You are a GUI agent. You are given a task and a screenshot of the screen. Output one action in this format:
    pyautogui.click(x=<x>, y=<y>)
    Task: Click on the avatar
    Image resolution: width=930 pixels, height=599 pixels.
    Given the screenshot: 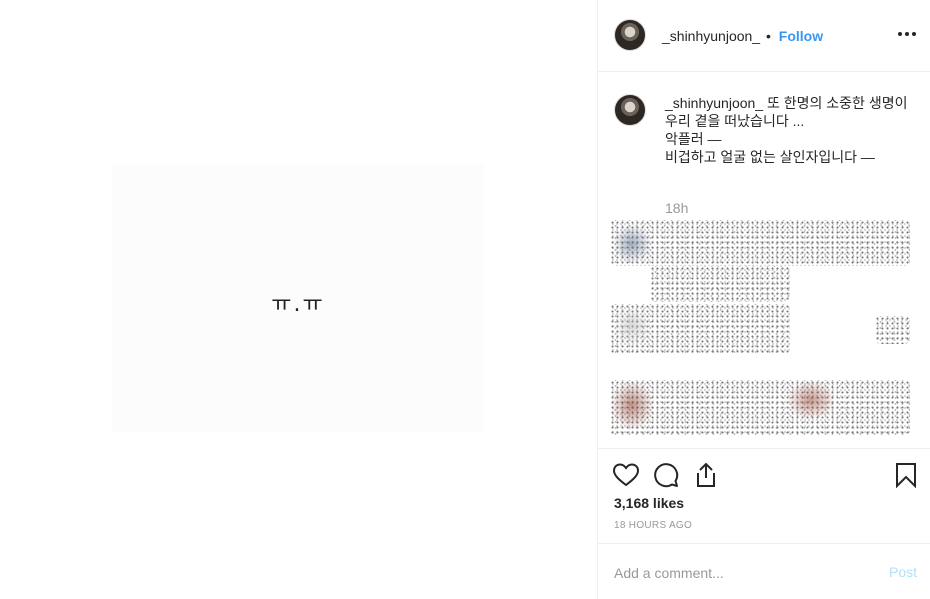 What is the action you would take?
    pyautogui.click(x=630, y=35)
    